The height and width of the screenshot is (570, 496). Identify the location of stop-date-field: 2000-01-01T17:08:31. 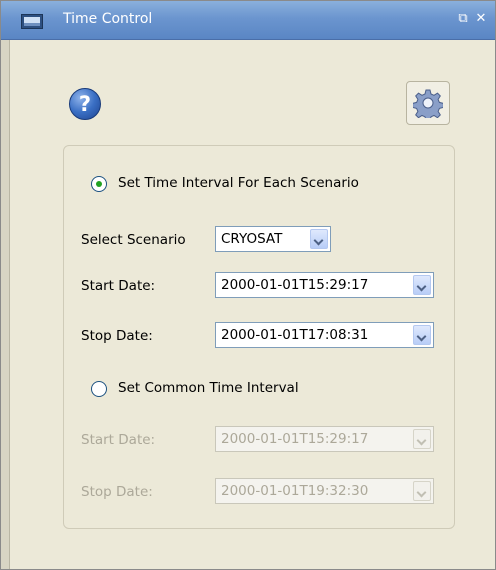
(324, 335).